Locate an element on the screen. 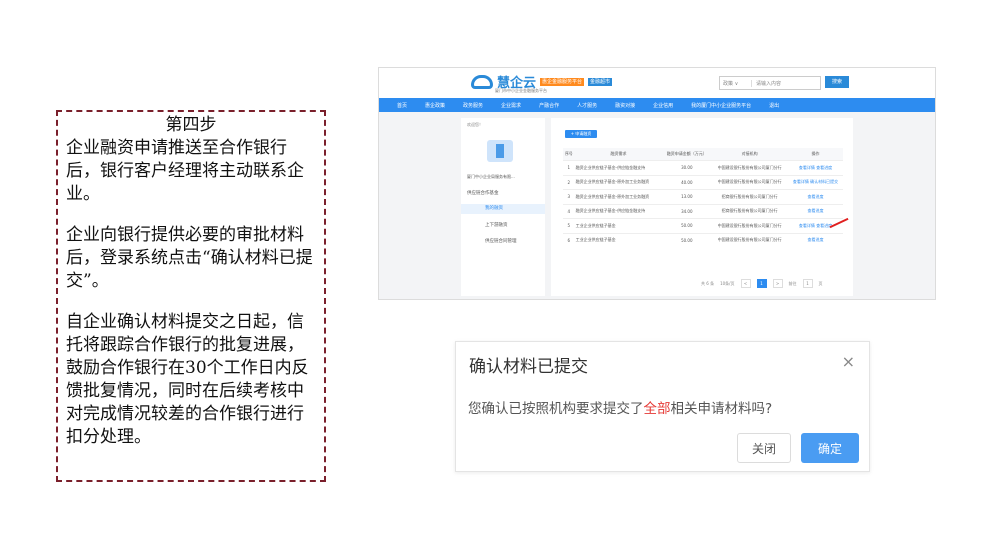 This screenshot has height=543, width=1000. search-category-select: 政策 ∨ is located at coordinates (736, 83).